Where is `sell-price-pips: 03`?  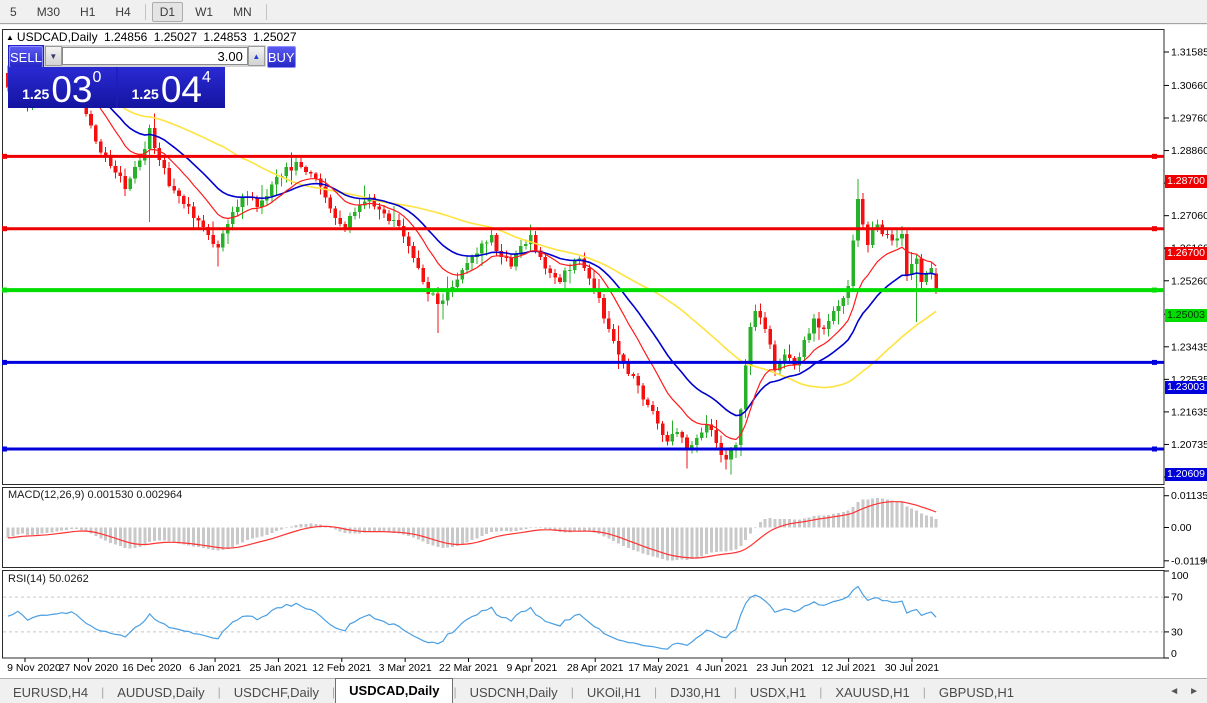
sell-price-pips: 03 is located at coordinates (72, 89).